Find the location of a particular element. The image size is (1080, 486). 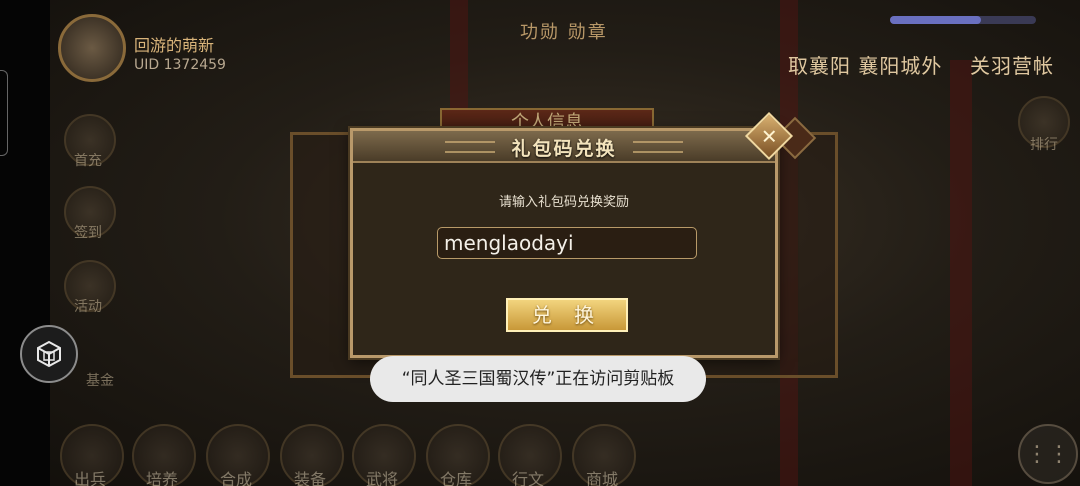

more-menu-button: ⋮⋮ is located at coordinates (1048, 454).